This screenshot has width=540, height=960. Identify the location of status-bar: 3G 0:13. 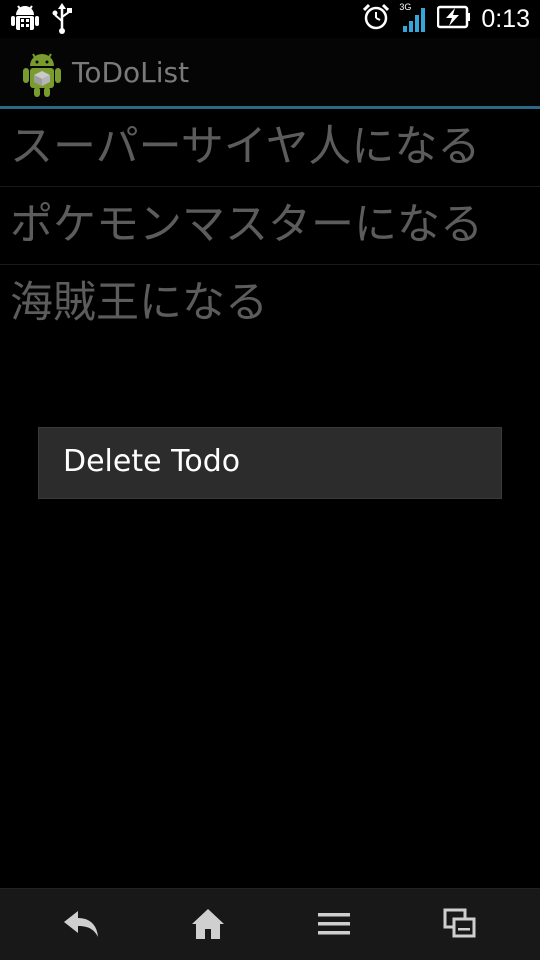
(270, 19).